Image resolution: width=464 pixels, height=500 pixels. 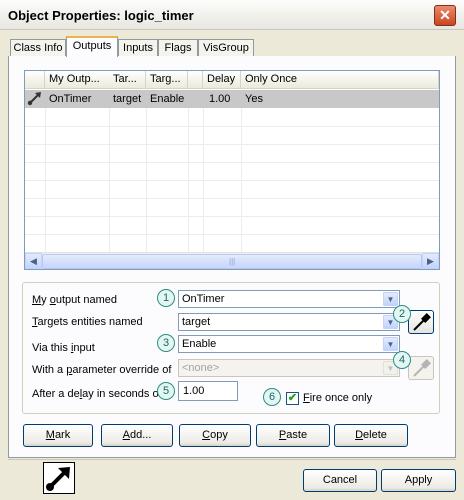 I want to click on column-header-icon, so click(x=35, y=80).